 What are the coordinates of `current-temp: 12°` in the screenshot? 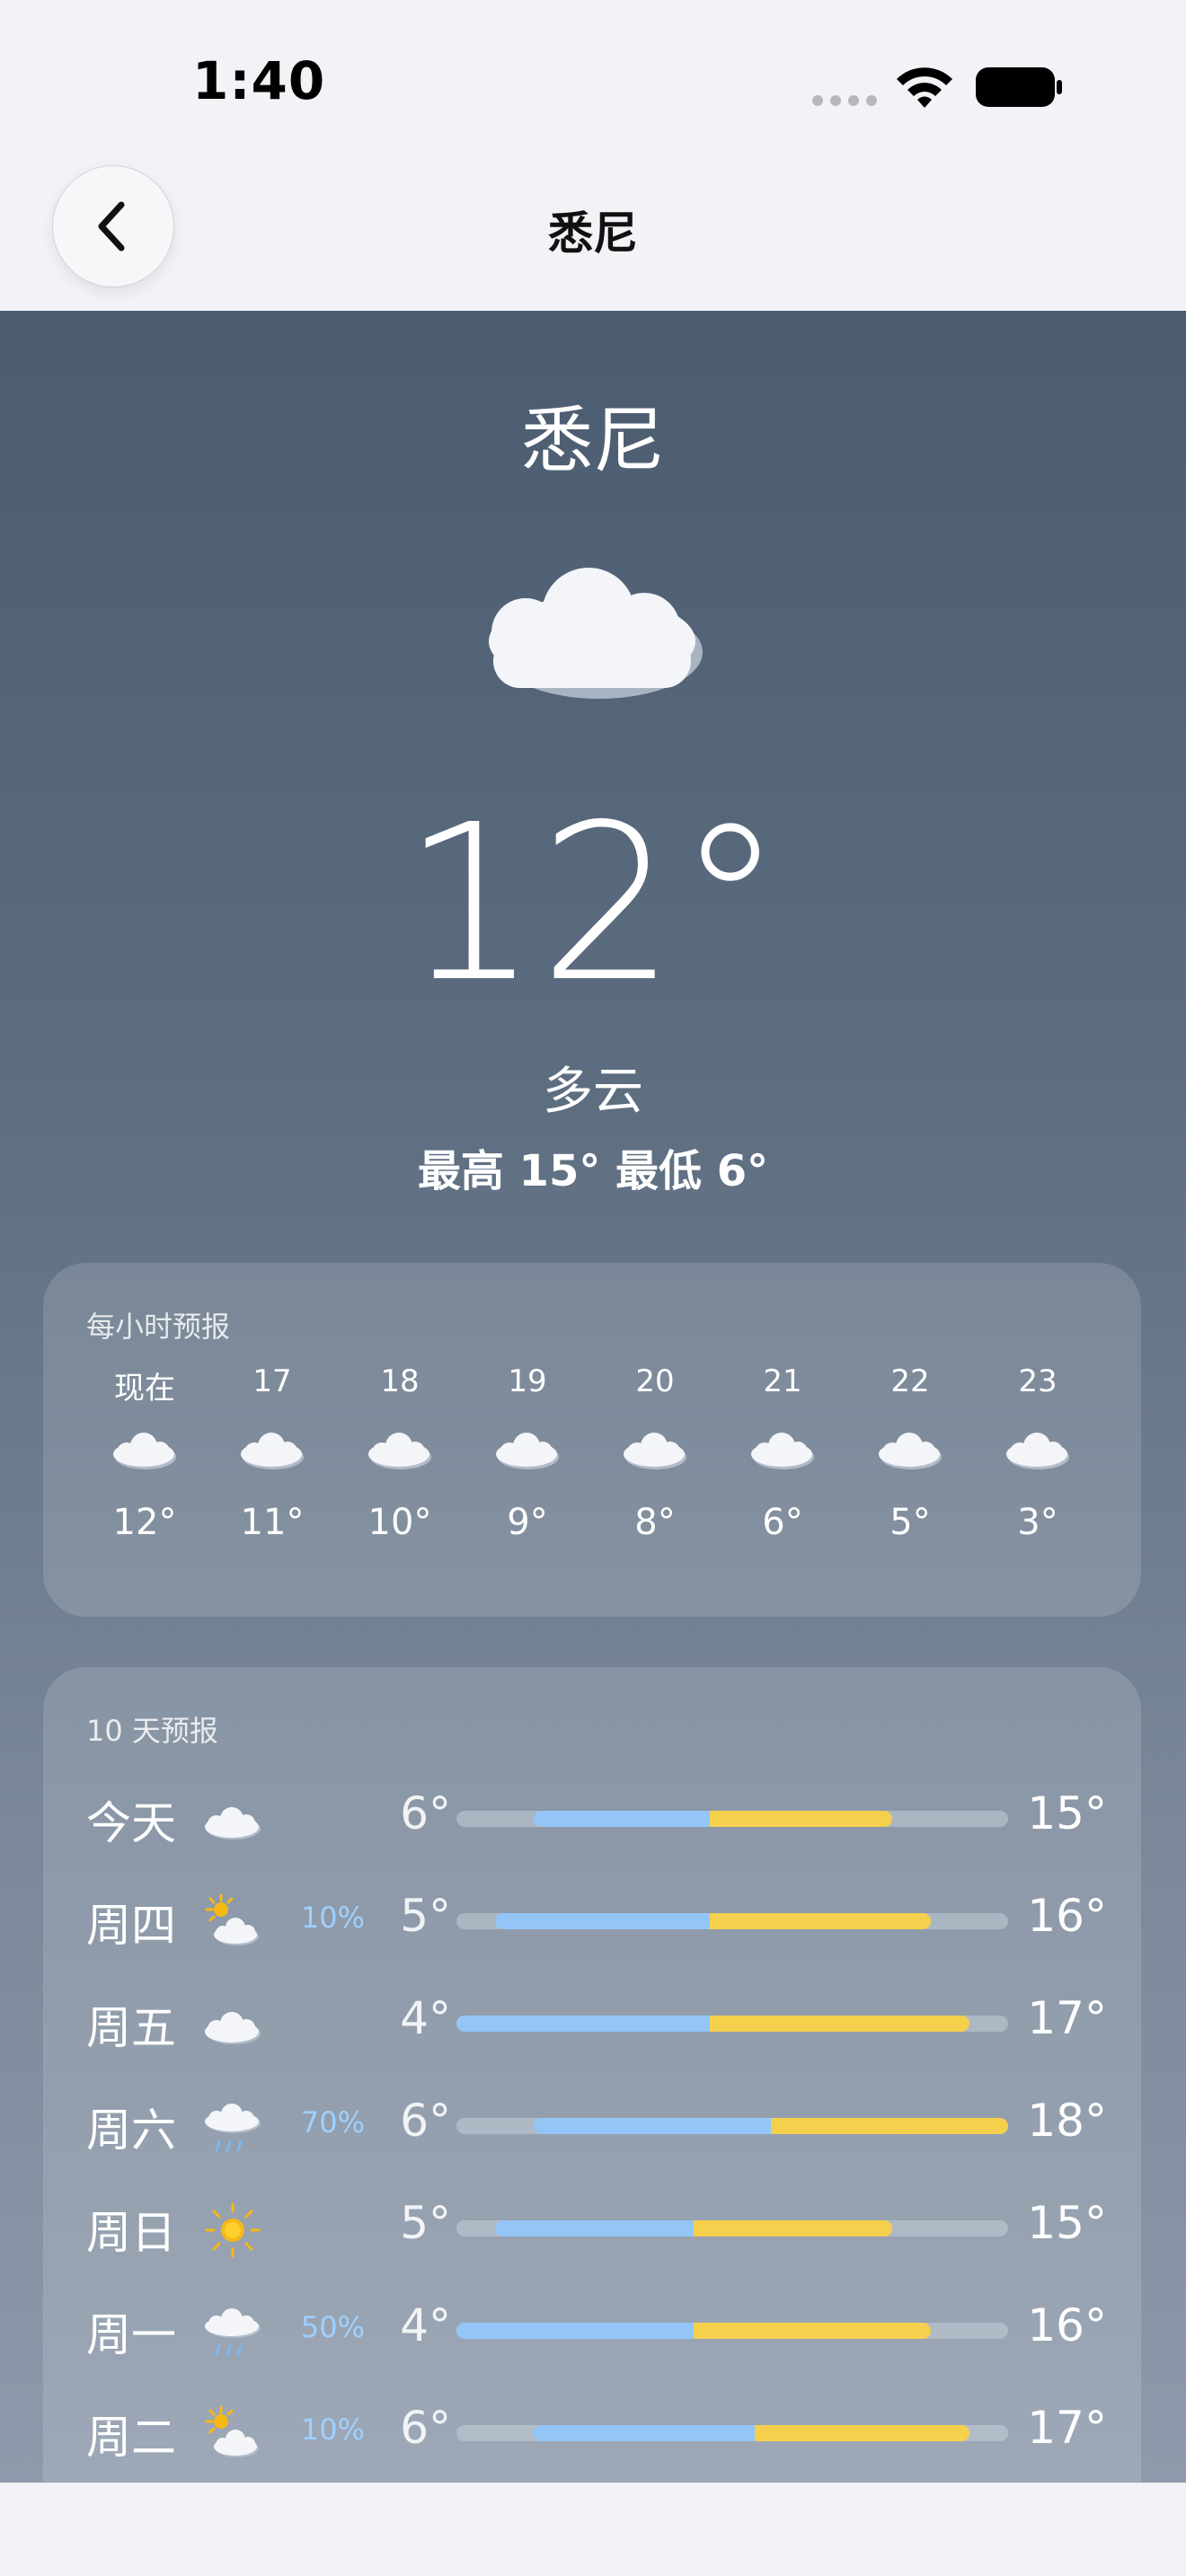 It's located at (593, 903).